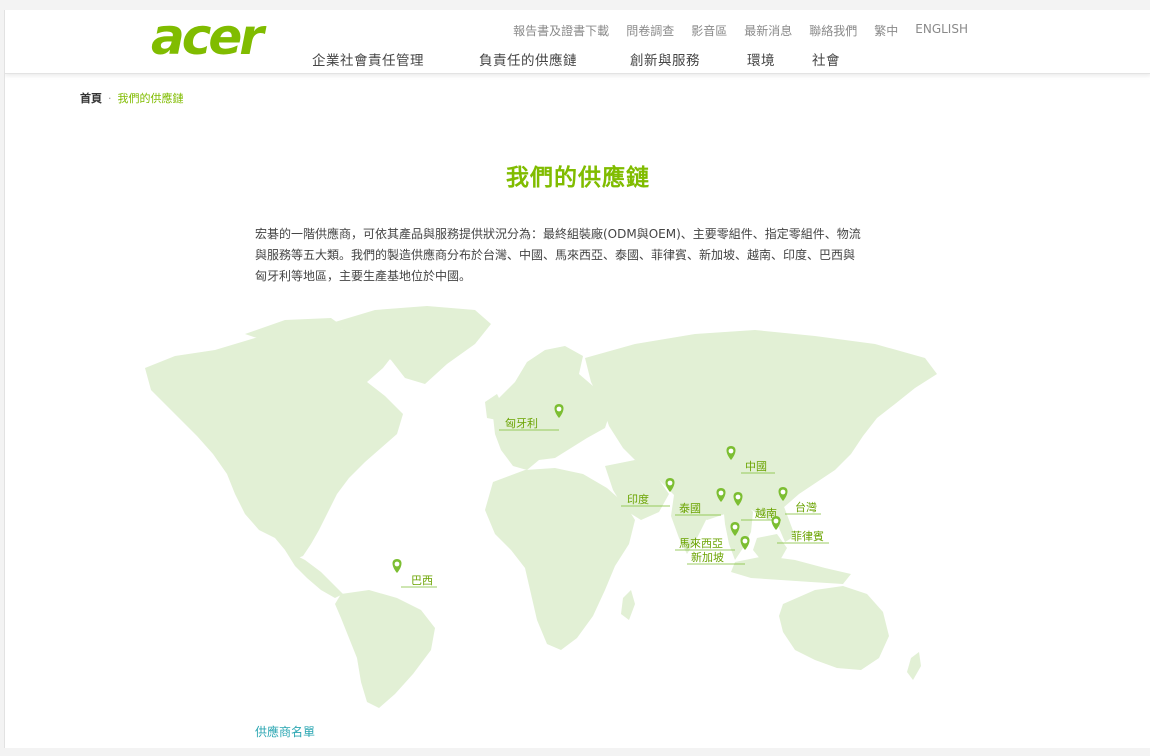  What do you see at coordinates (638, 499) in the screenshot?
I see `map-location-label: 印度` at bounding box center [638, 499].